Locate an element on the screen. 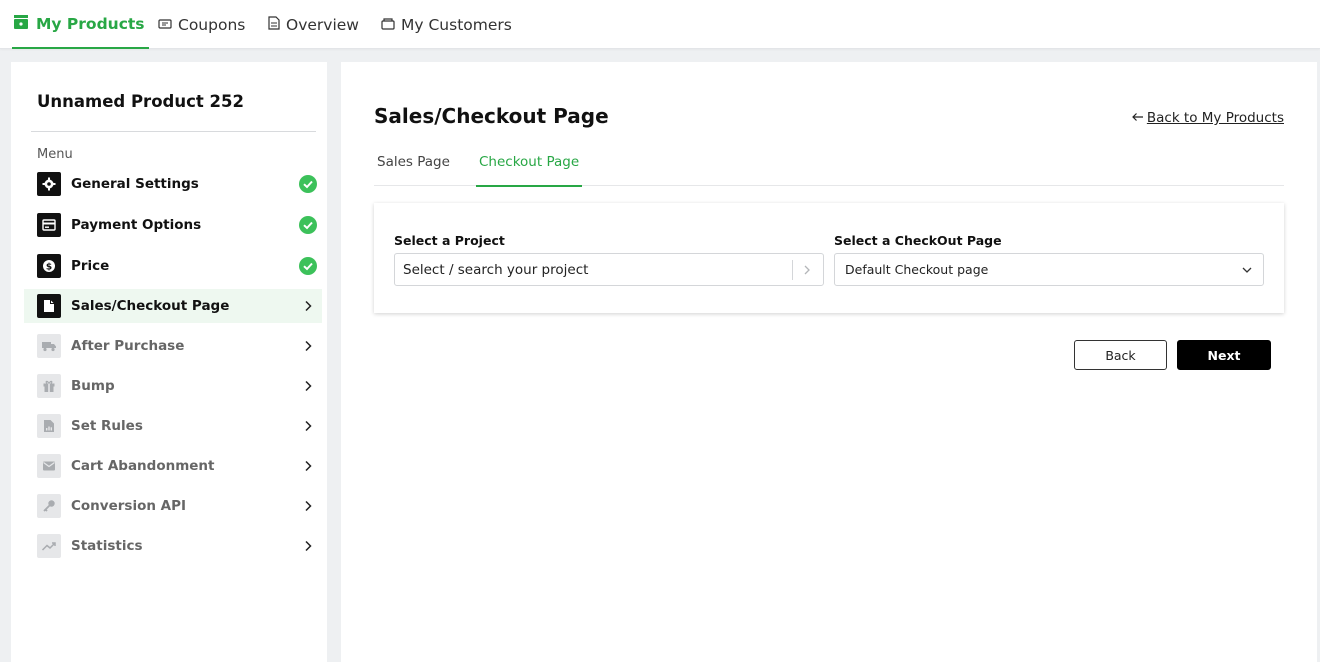 This screenshot has height=662, width=1320. sidebar-item-cart-abandonment: Cart Abandonment is located at coordinates (173, 466).